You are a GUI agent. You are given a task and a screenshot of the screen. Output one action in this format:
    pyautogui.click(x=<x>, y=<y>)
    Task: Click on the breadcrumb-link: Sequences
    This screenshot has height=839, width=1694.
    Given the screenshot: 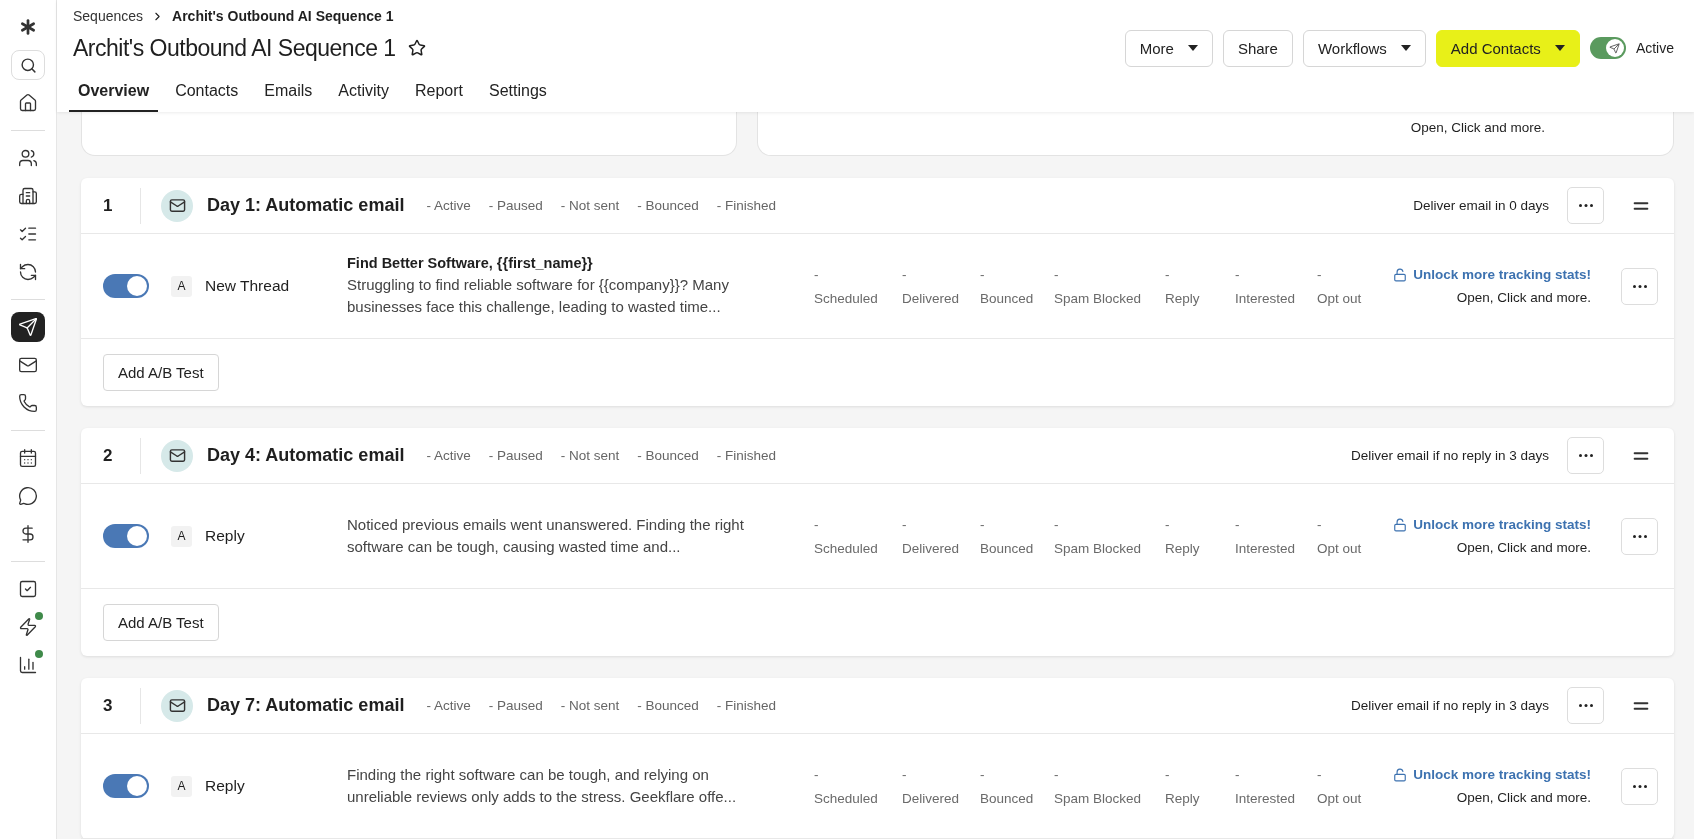 What is the action you would take?
    pyautogui.click(x=108, y=16)
    